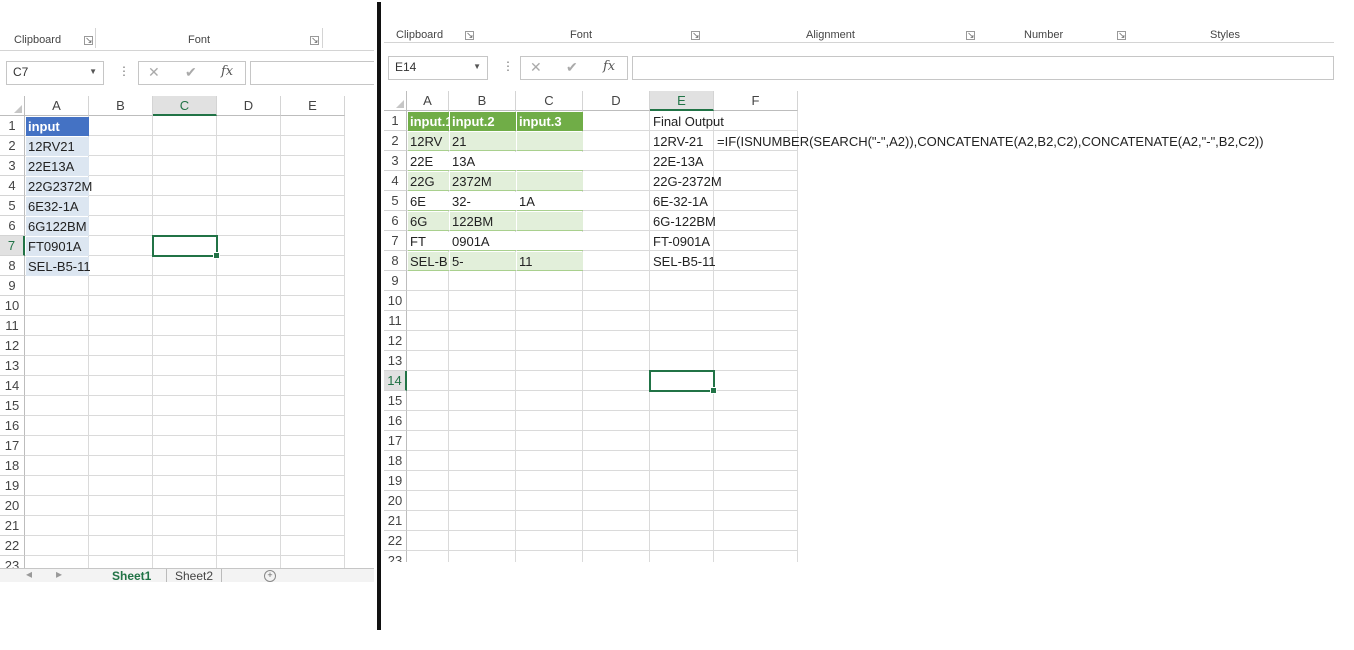 This screenshot has height=650, width=1354. What do you see at coordinates (482, 441) in the screenshot?
I see `cell-b17` at bounding box center [482, 441].